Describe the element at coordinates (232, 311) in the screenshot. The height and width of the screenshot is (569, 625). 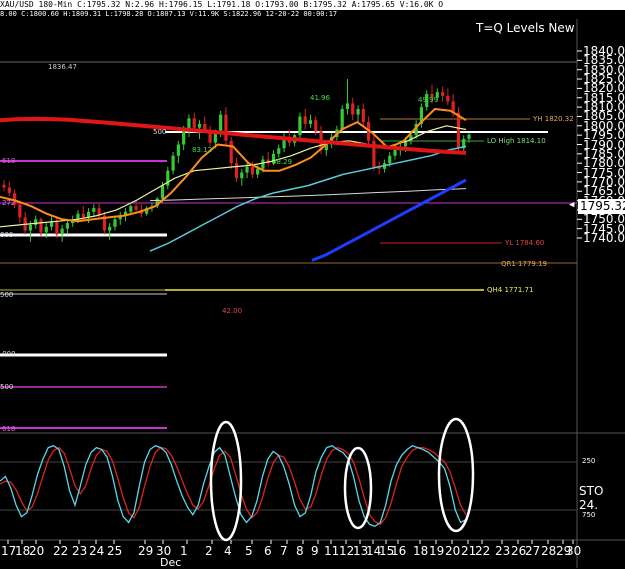
I see `low-label-1: 42.00` at that location.